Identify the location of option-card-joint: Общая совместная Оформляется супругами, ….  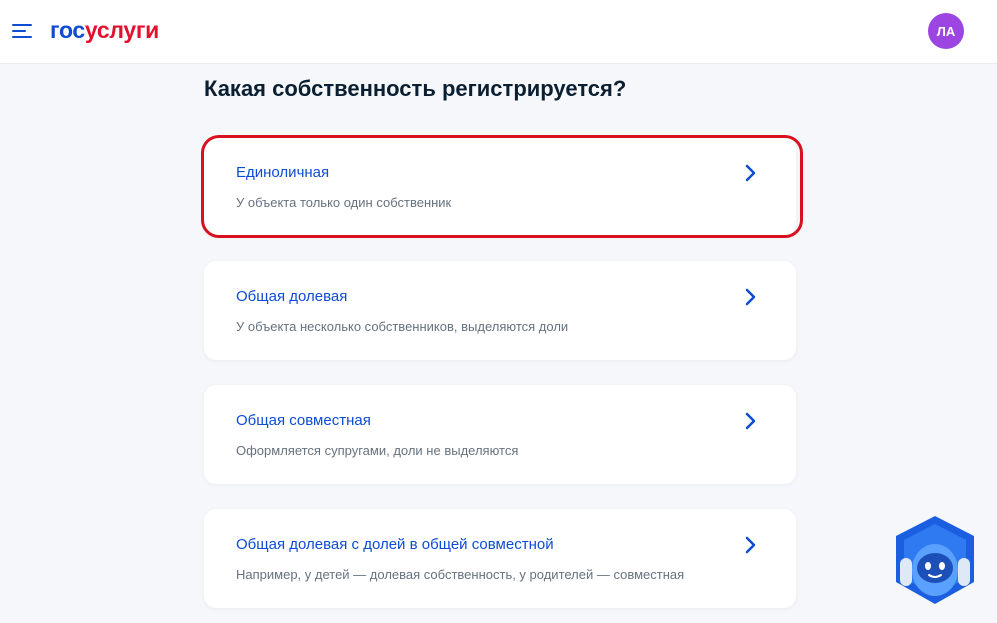
(500, 434).